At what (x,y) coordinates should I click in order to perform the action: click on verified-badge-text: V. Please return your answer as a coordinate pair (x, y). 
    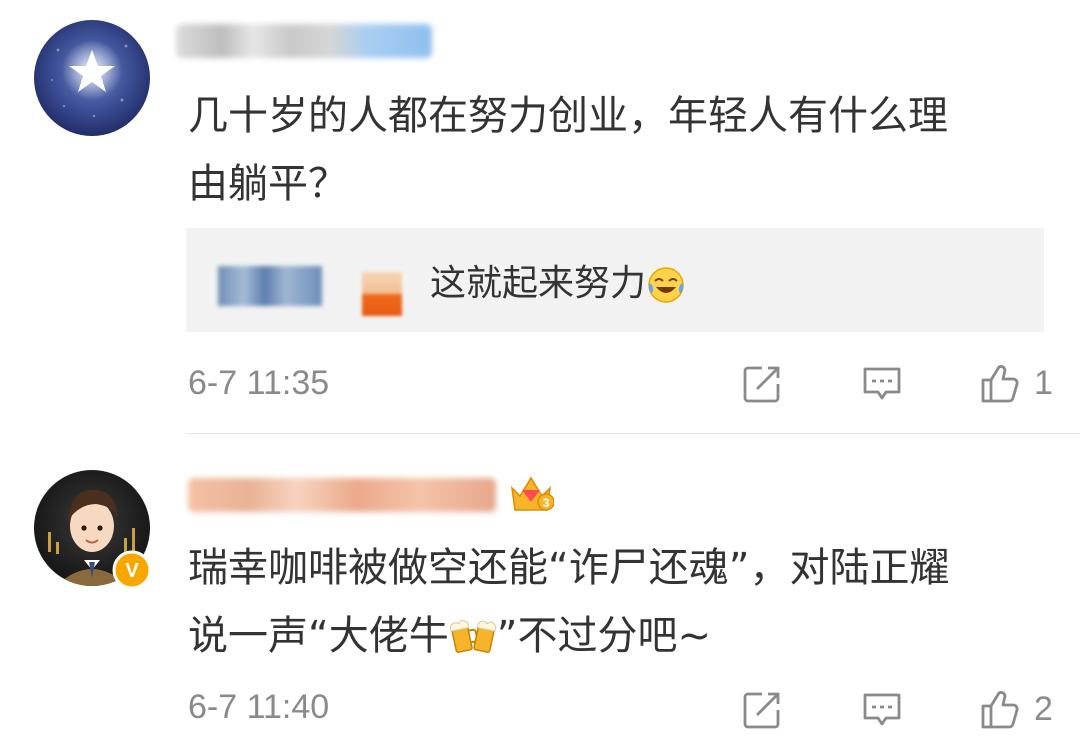
    Looking at the image, I should click on (132, 571).